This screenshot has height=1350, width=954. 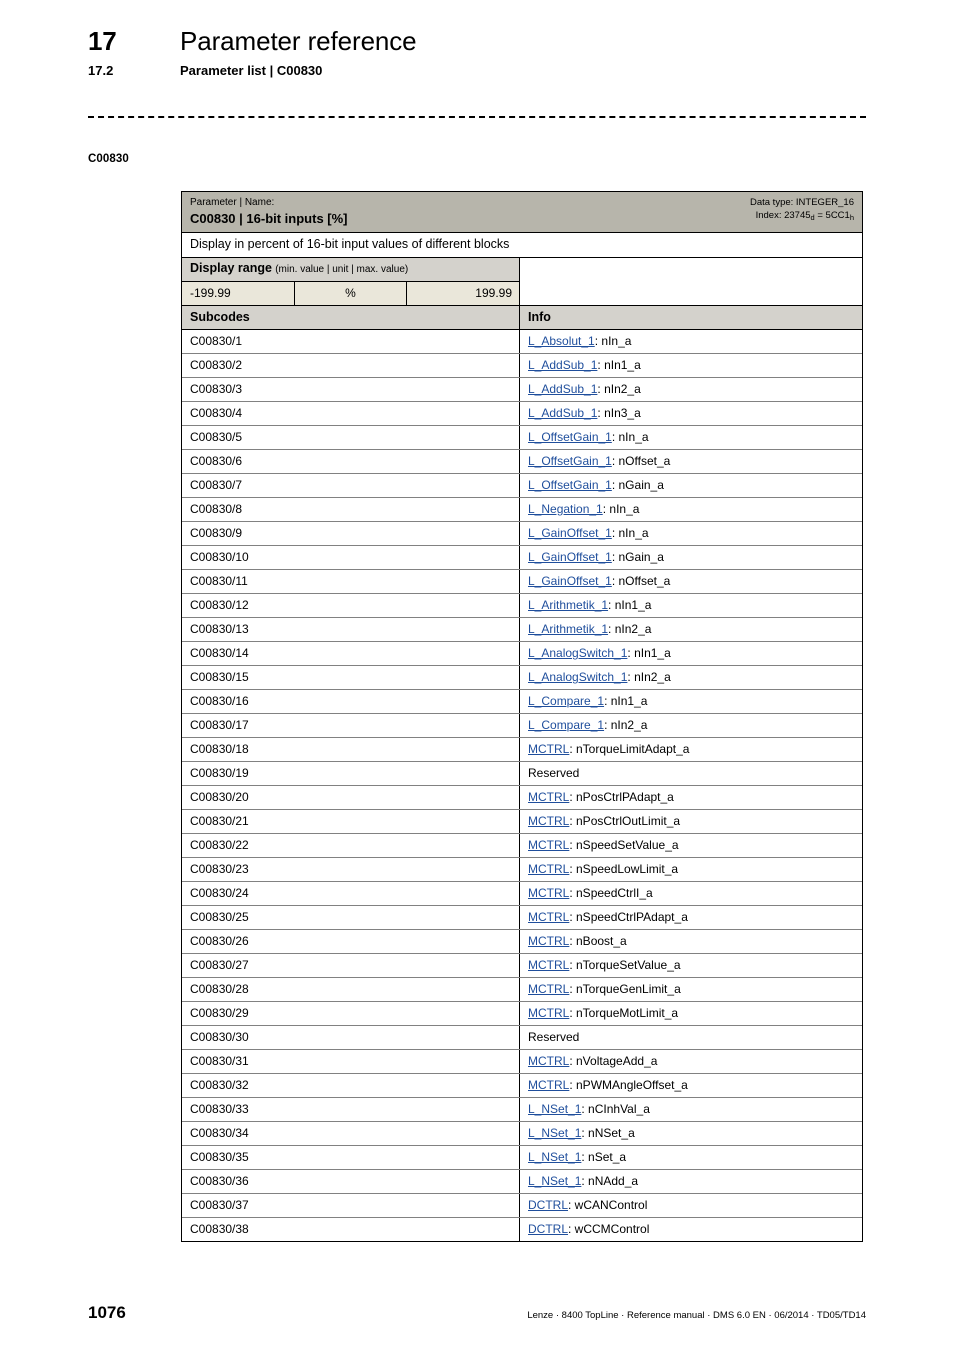 What do you see at coordinates (351, 317) in the screenshot?
I see `column-header-subcodes: Subcodes` at bounding box center [351, 317].